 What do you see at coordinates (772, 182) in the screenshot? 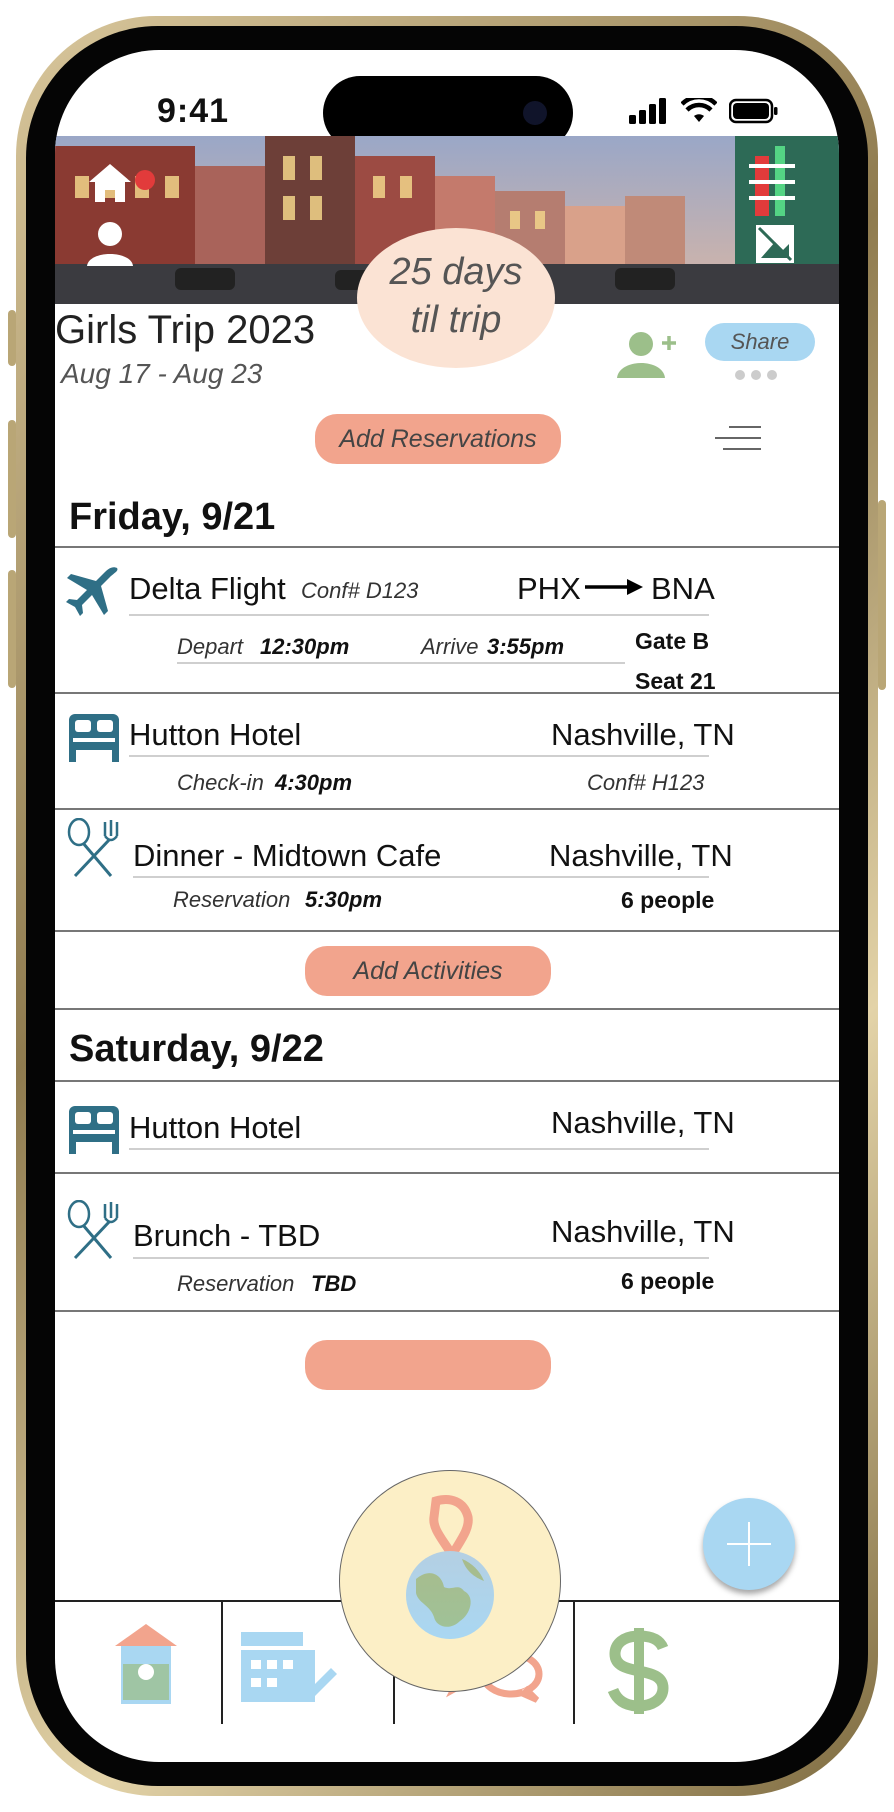
I see `menu-icon` at bounding box center [772, 182].